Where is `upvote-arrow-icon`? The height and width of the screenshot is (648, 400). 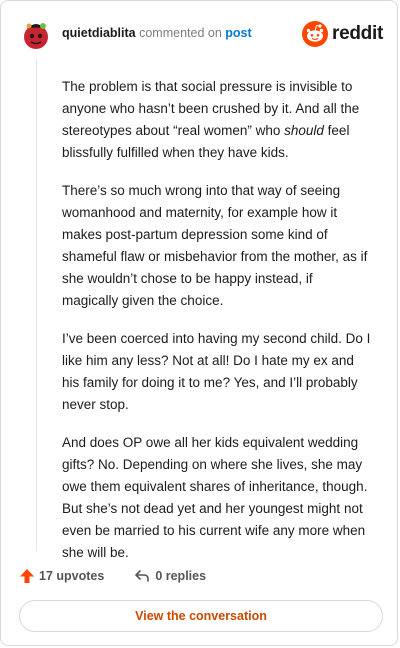
upvote-arrow-icon is located at coordinates (27, 576).